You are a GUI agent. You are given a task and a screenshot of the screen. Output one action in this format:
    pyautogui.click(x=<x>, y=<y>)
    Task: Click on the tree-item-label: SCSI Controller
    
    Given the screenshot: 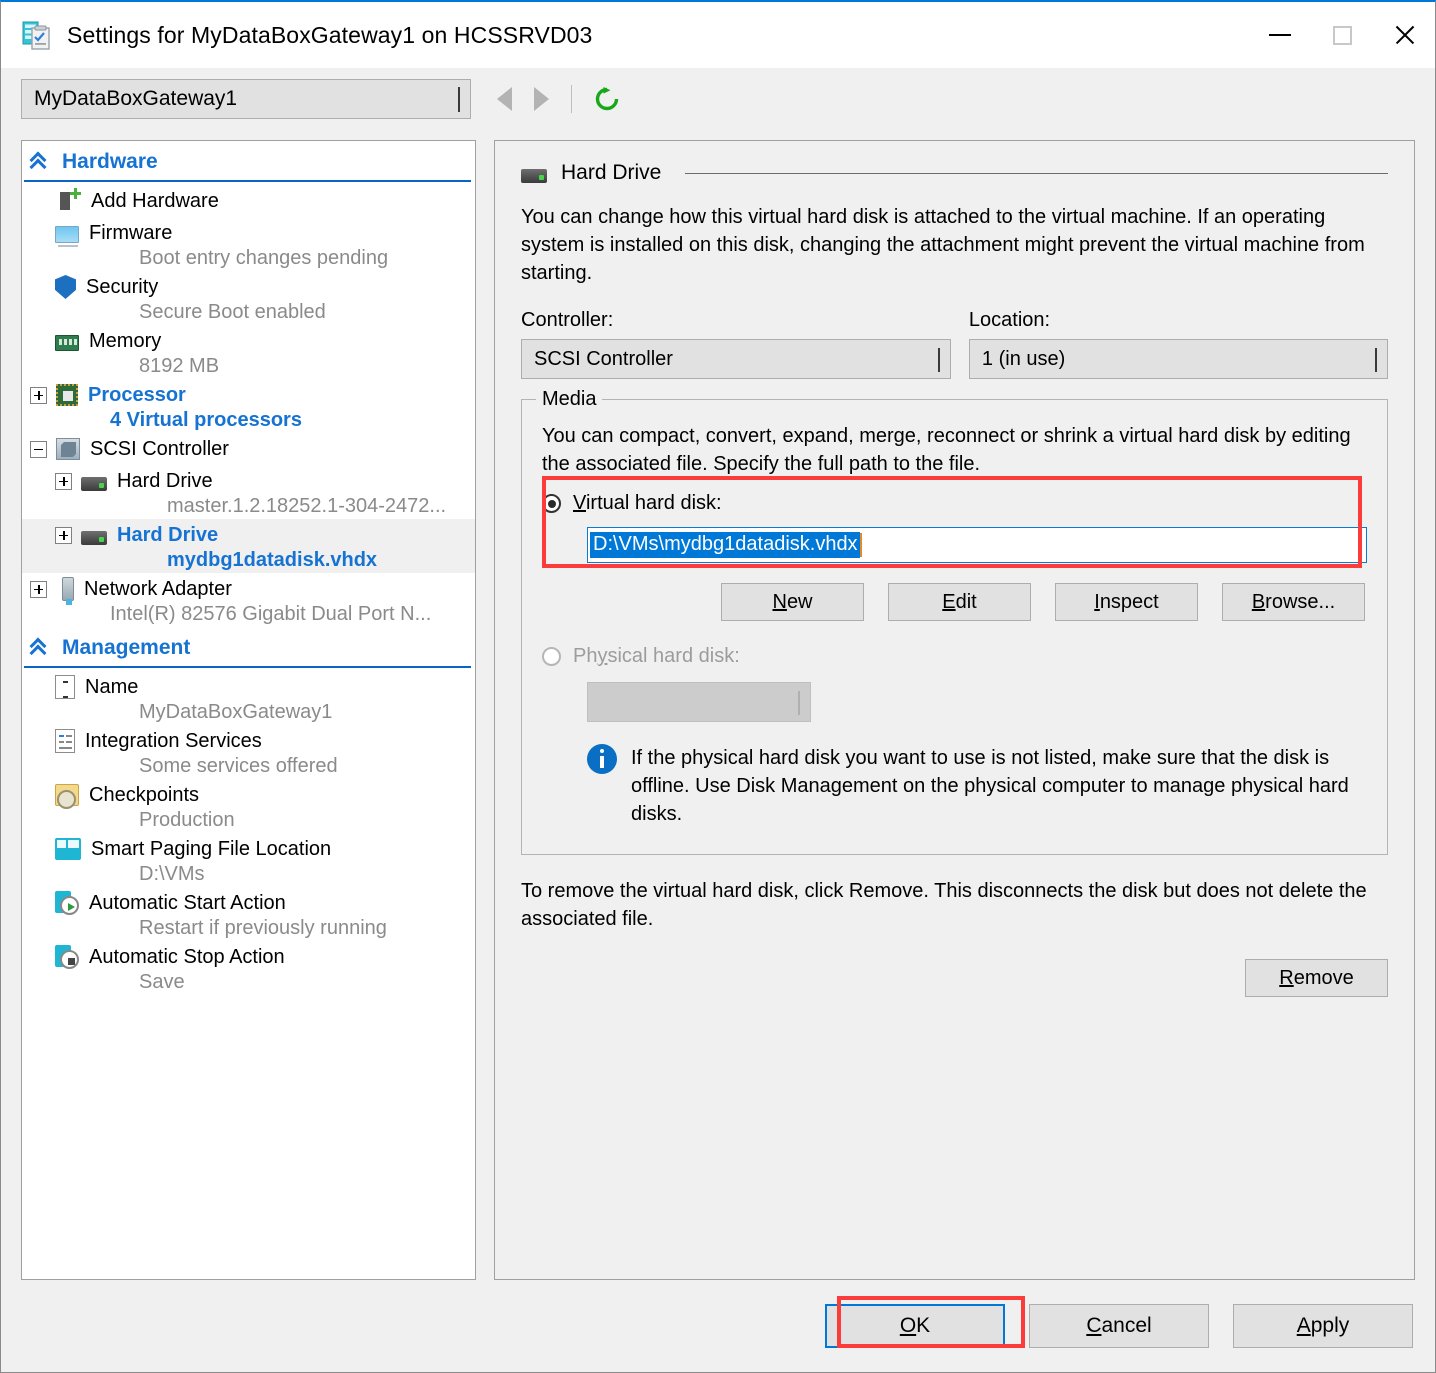 What is the action you would take?
    pyautogui.click(x=159, y=448)
    